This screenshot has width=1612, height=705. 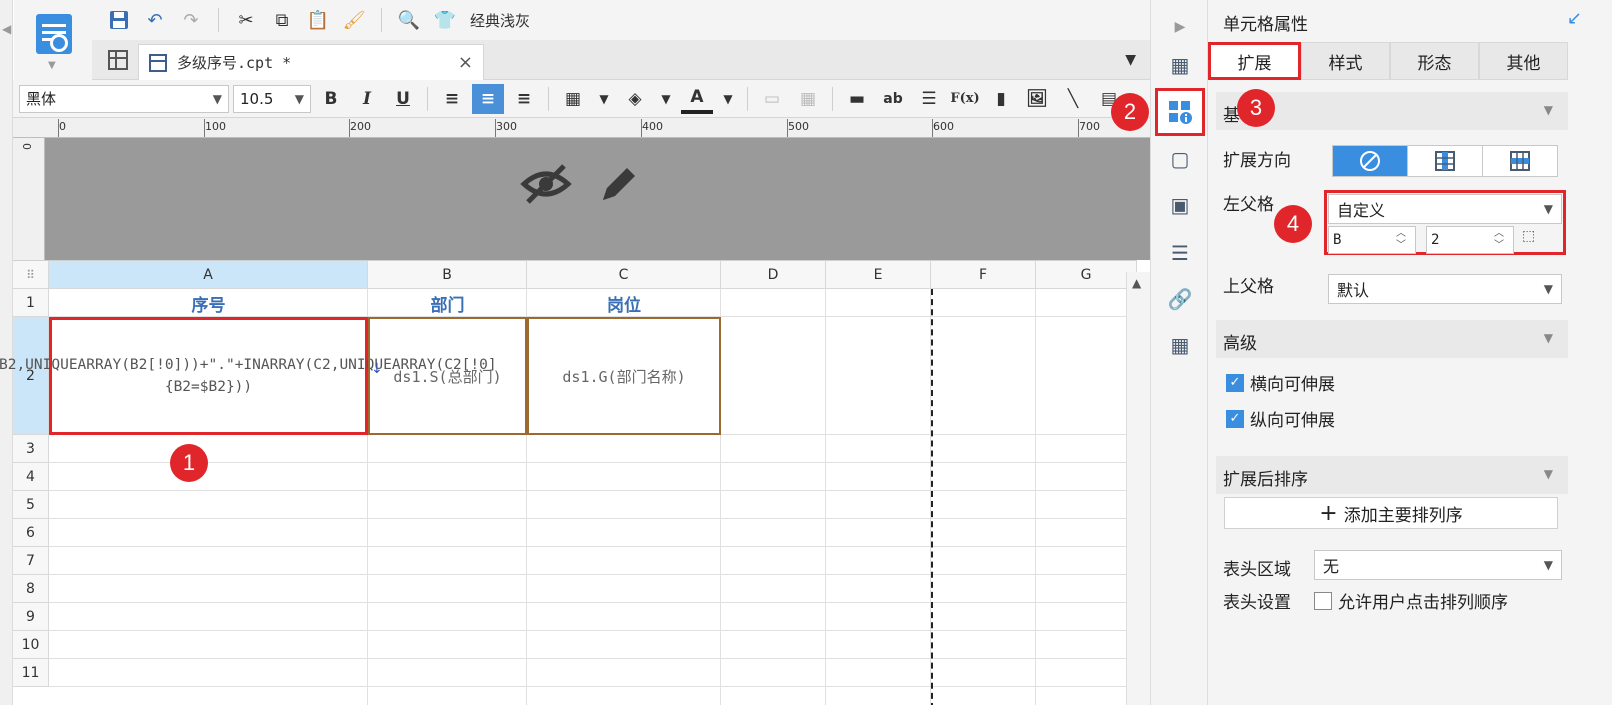 I want to click on align-center-icon: ≡, so click(x=488, y=98).